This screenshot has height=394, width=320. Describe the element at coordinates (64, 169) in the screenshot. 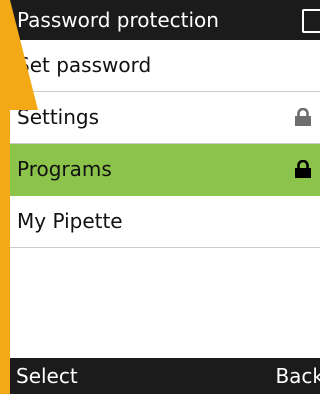

I see `menu-item-label: Programs` at that location.